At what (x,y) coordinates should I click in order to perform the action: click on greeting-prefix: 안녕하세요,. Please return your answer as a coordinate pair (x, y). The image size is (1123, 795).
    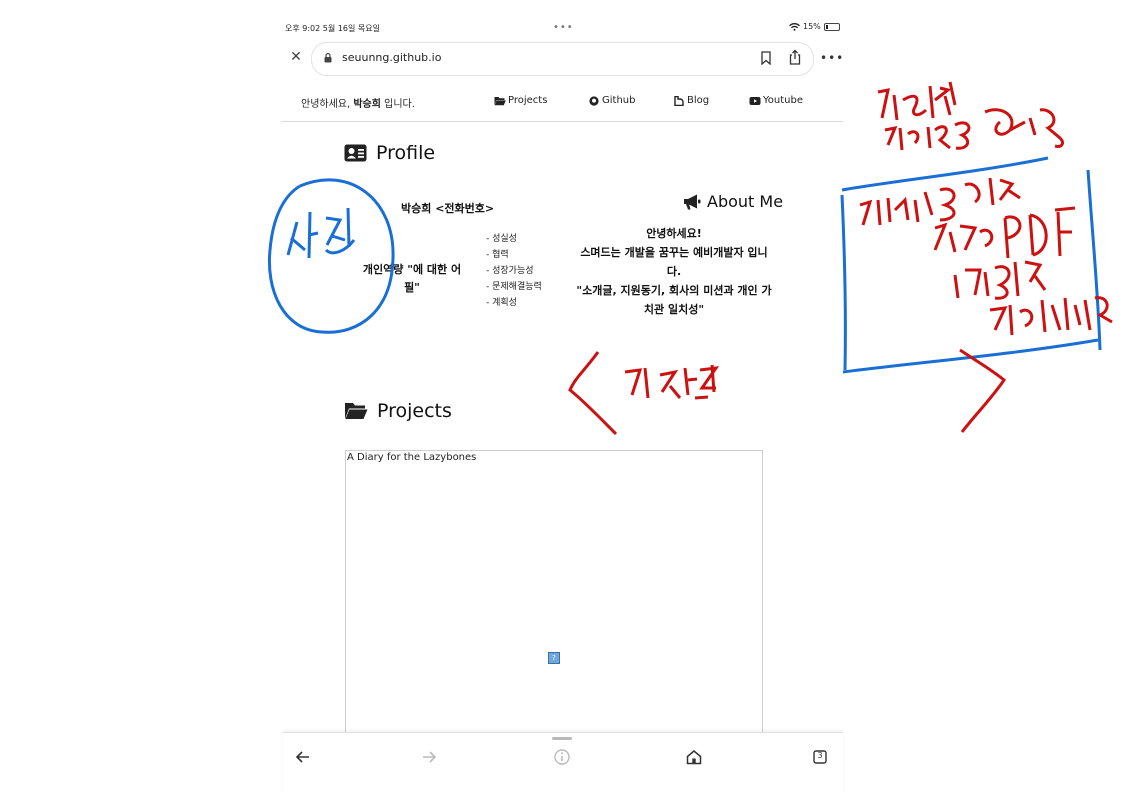
    Looking at the image, I should click on (327, 104).